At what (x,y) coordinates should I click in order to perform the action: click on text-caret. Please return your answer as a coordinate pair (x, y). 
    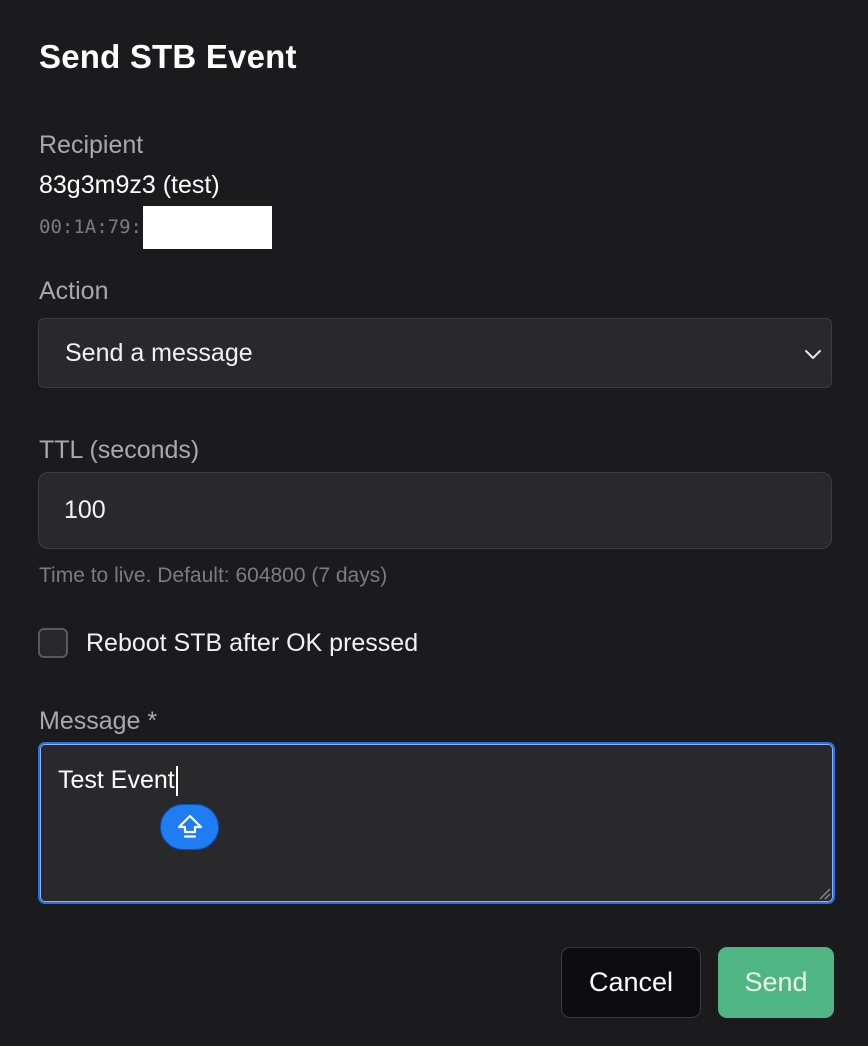
    Looking at the image, I should click on (177, 781).